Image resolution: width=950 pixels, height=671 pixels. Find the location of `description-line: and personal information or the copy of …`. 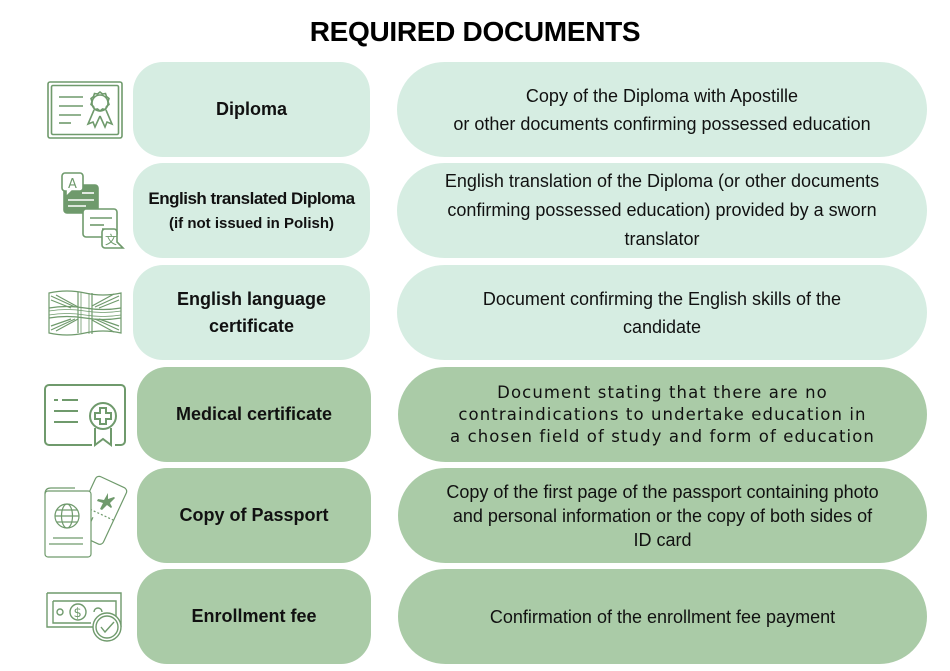

description-line: and personal information or the copy of … is located at coordinates (662, 515).